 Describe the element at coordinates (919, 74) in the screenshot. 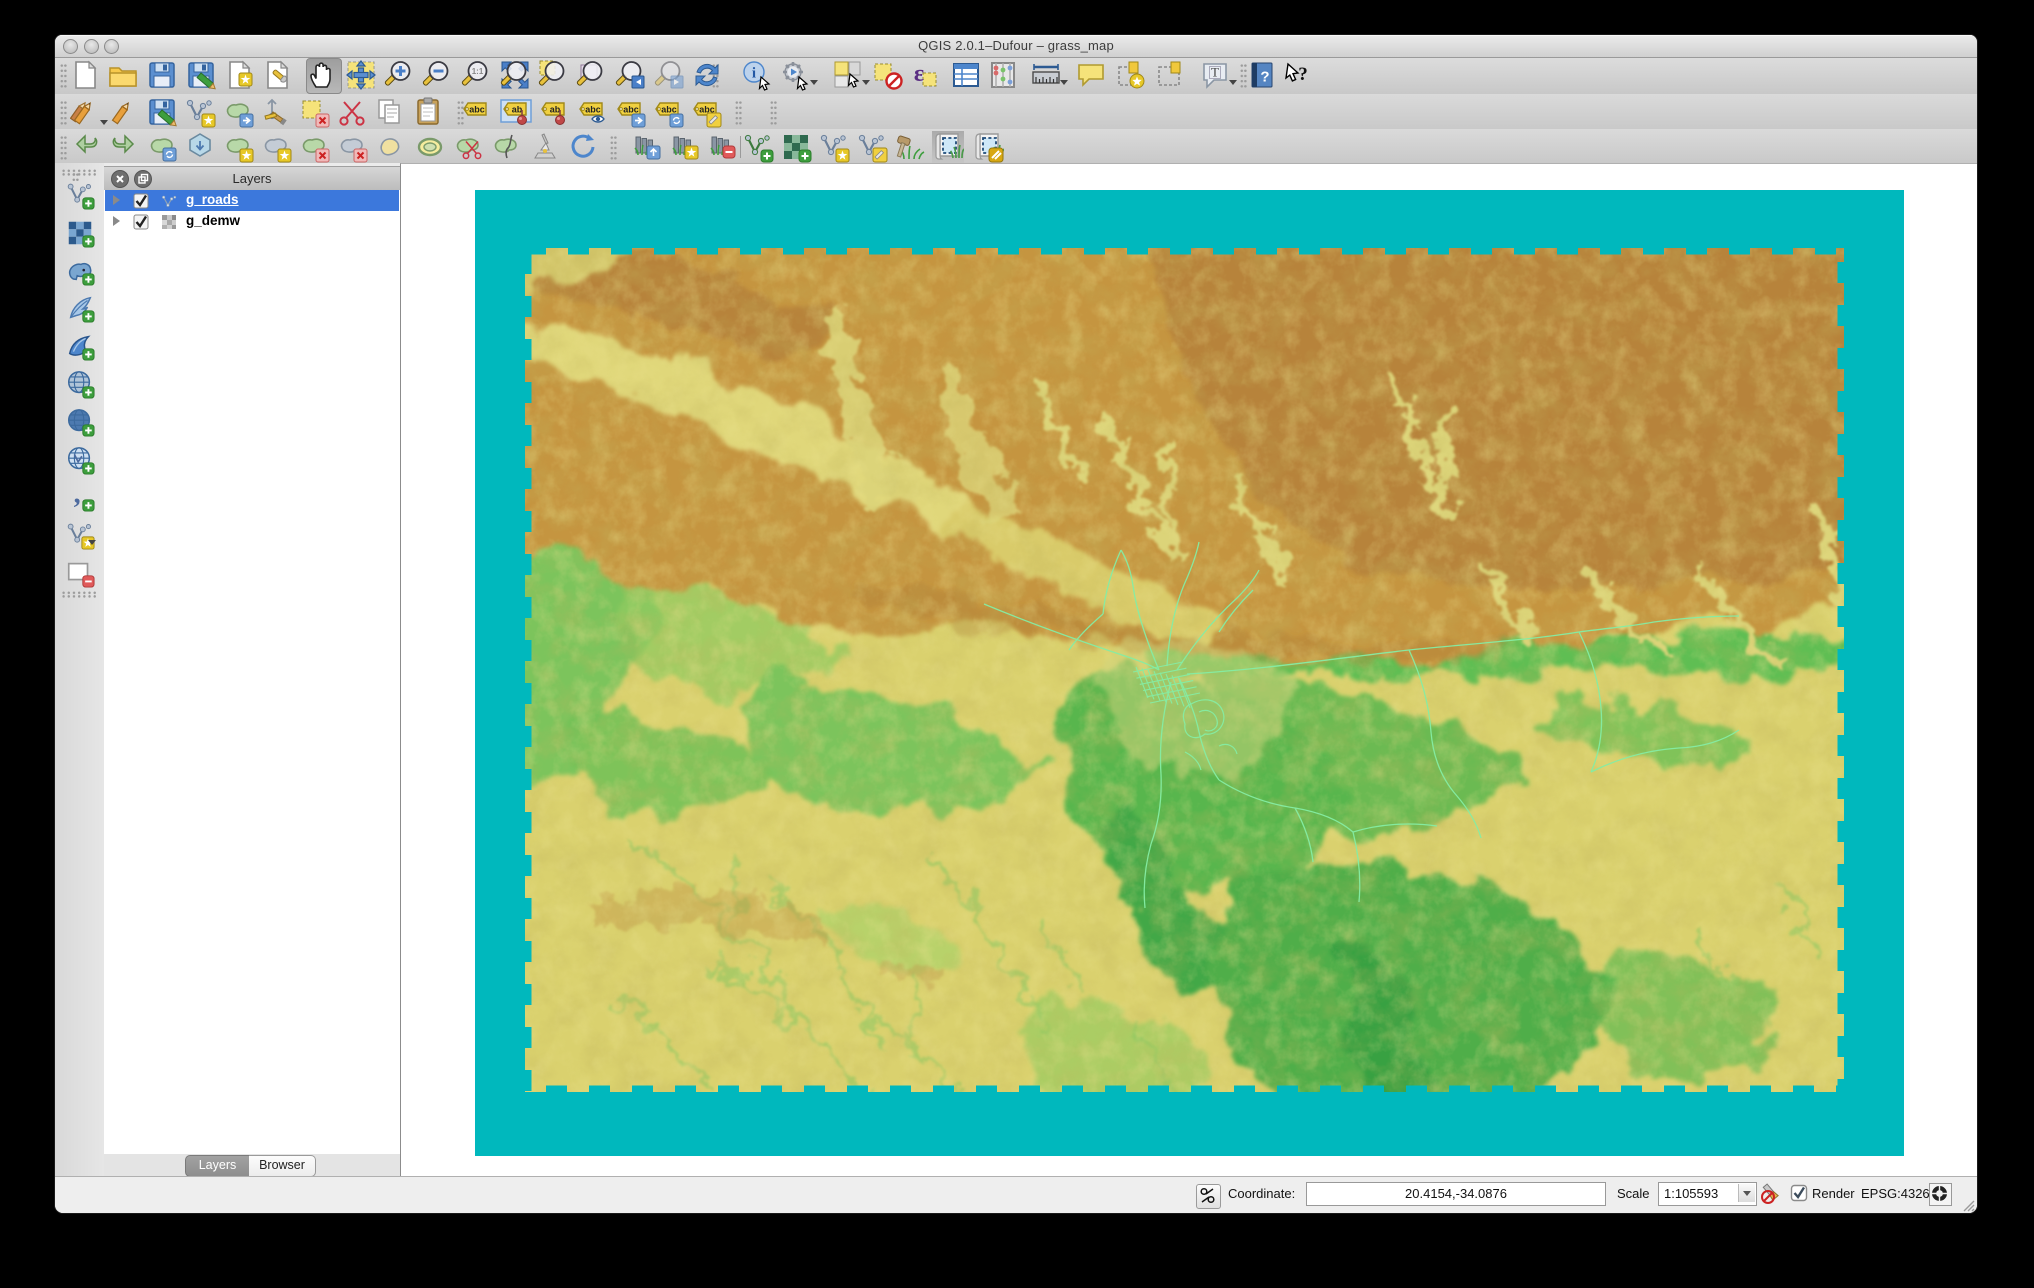

I see `svg-text: ε` at that location.